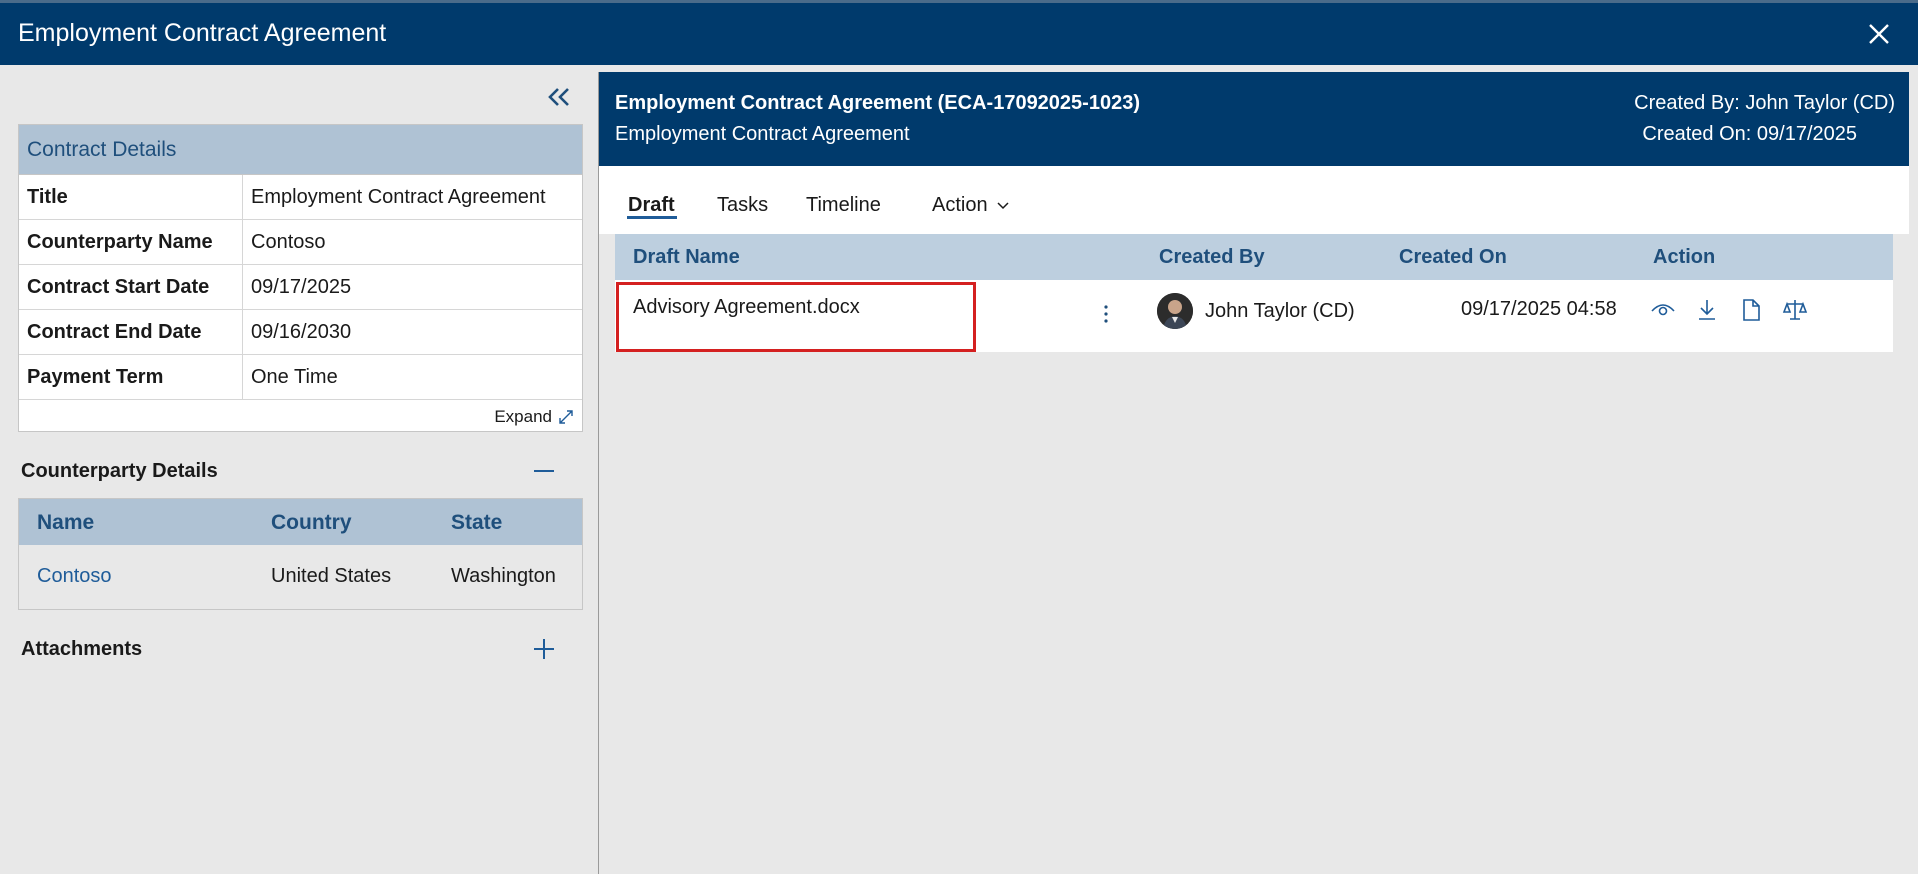 The width and height of the screenshot is (1918, 874). Describe the element at coordinates (66, 522) in the screenshot. I see `column-header-name: Name` at that location.